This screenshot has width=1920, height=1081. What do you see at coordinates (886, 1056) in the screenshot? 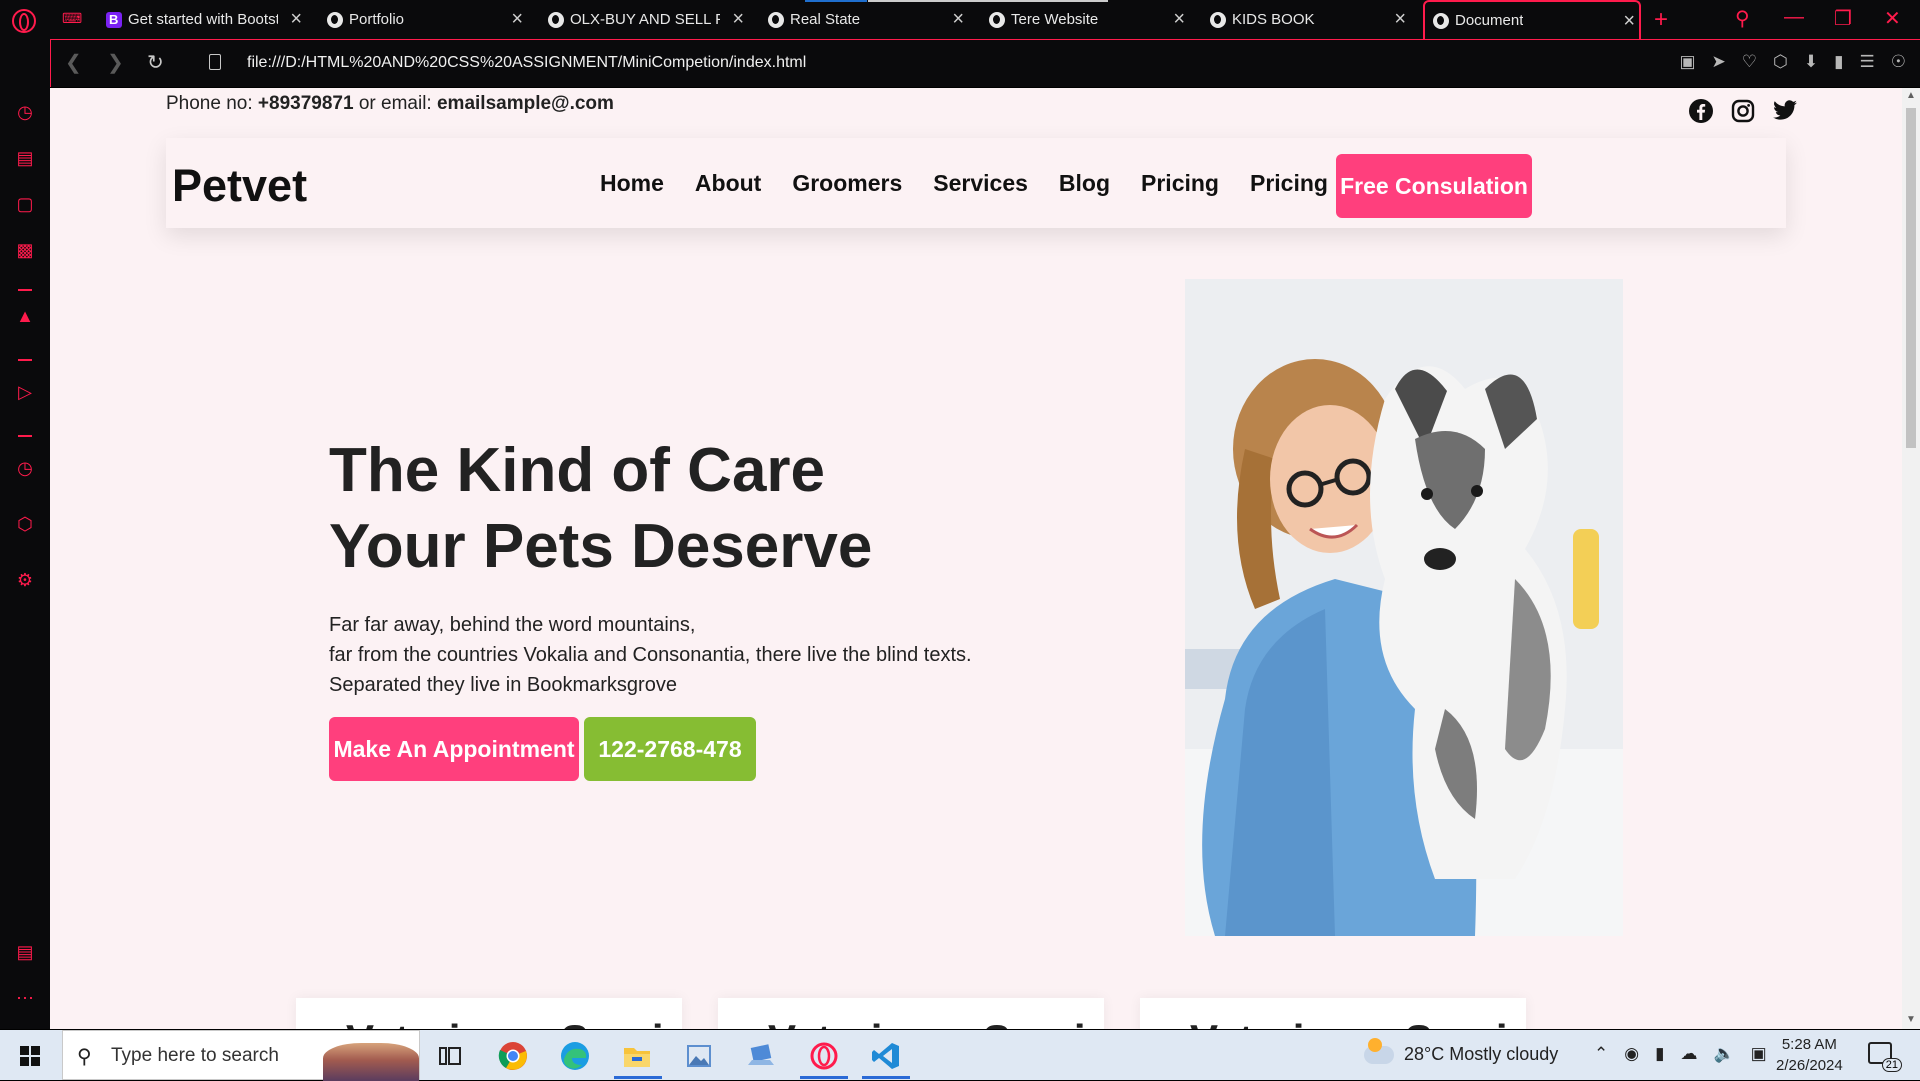
I see `vscode-icon` at bounding box center [886, 1056].